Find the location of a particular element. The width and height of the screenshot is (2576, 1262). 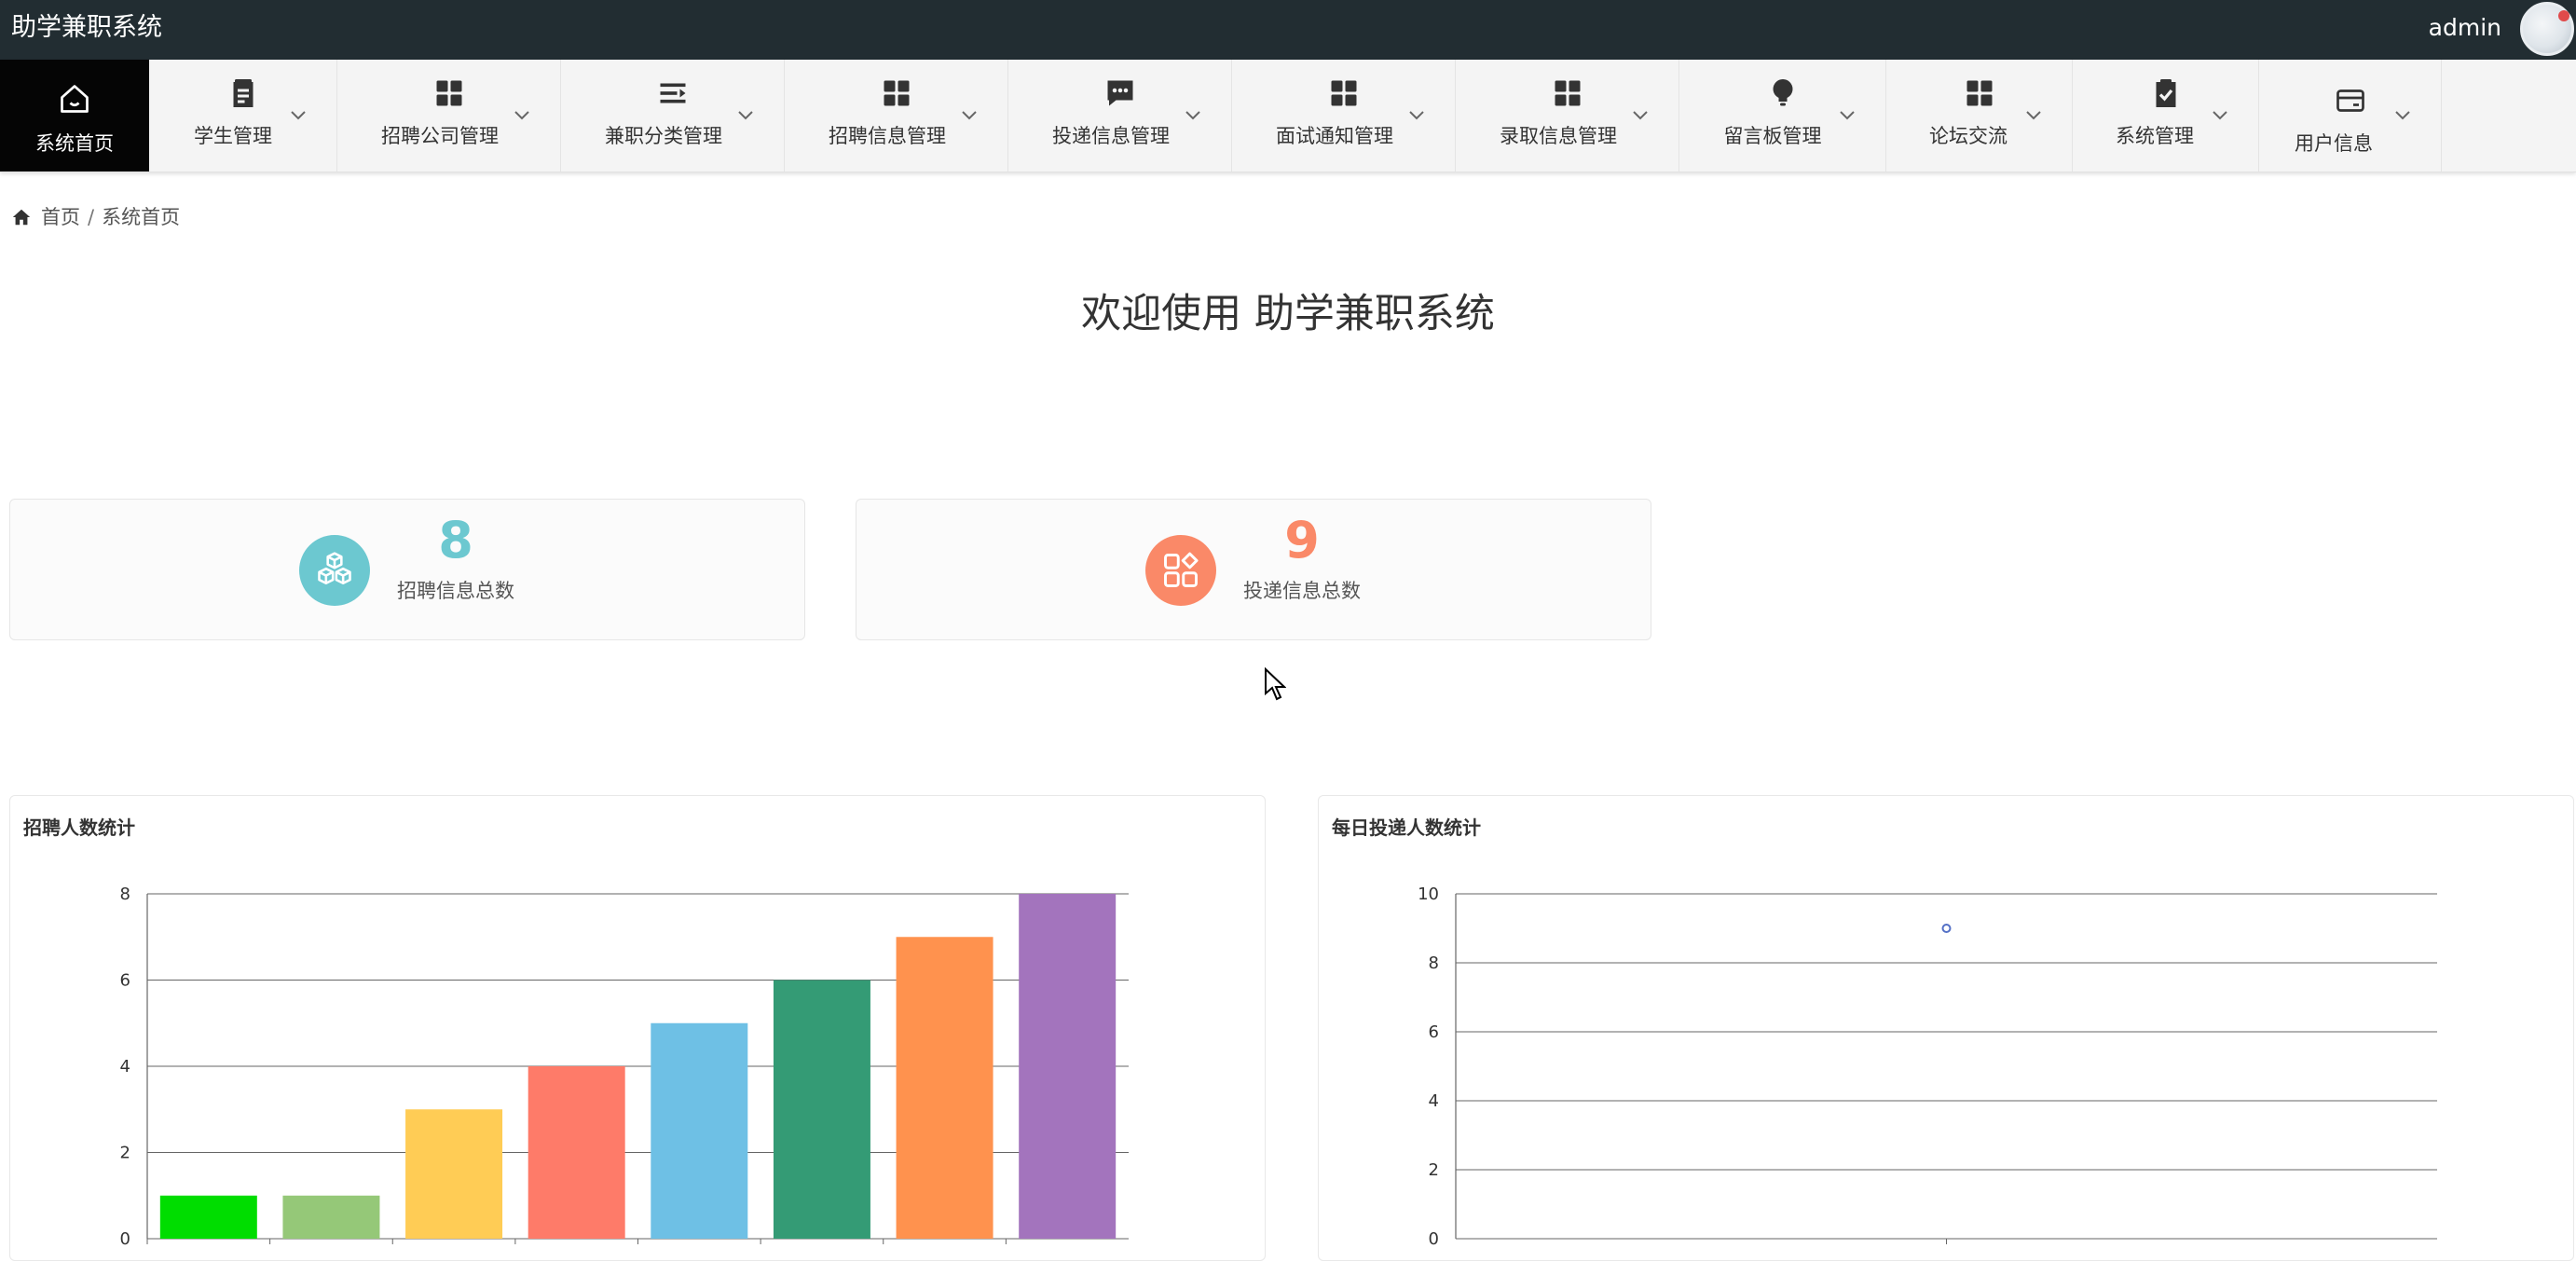

apps-icon is located at coordinates (1180, 570).